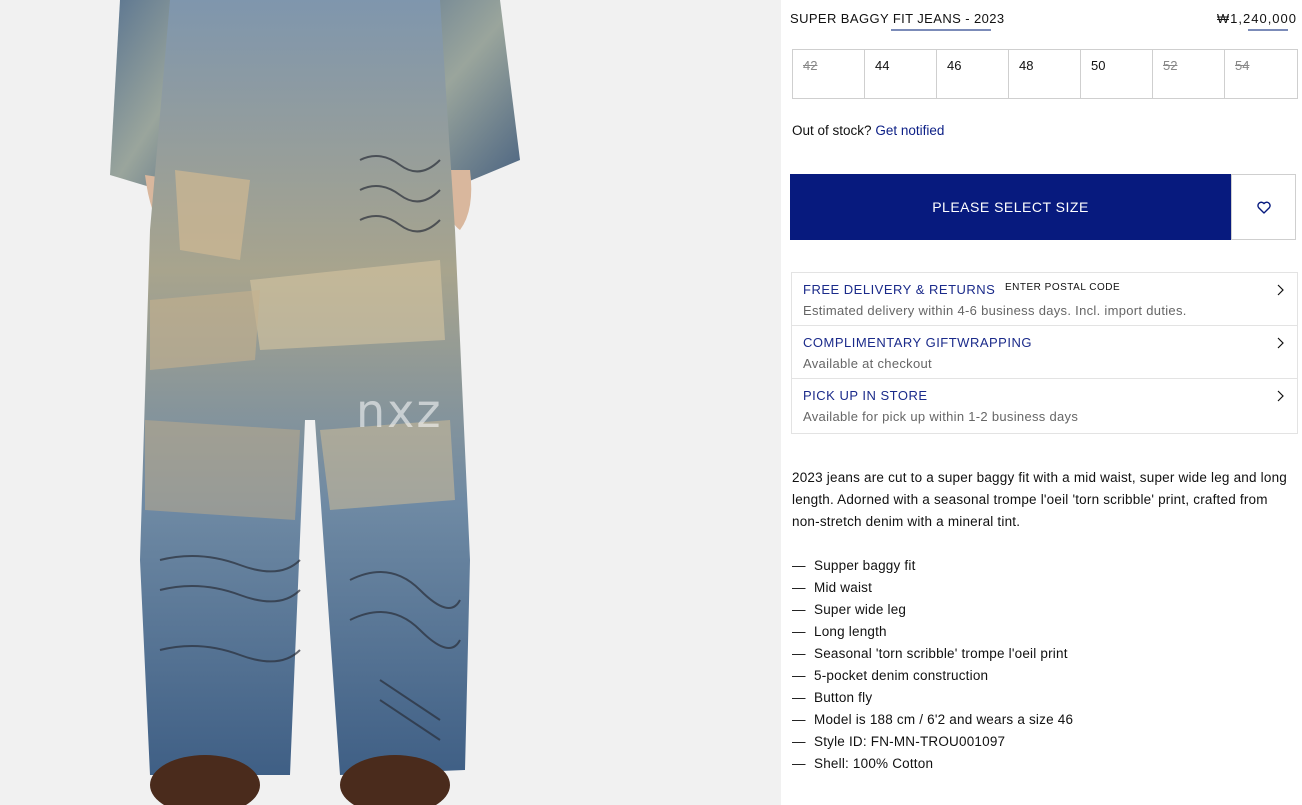 This screenshot has height=805, width=1302. I want to click on size-option-54: 54, so click(1261, 74).